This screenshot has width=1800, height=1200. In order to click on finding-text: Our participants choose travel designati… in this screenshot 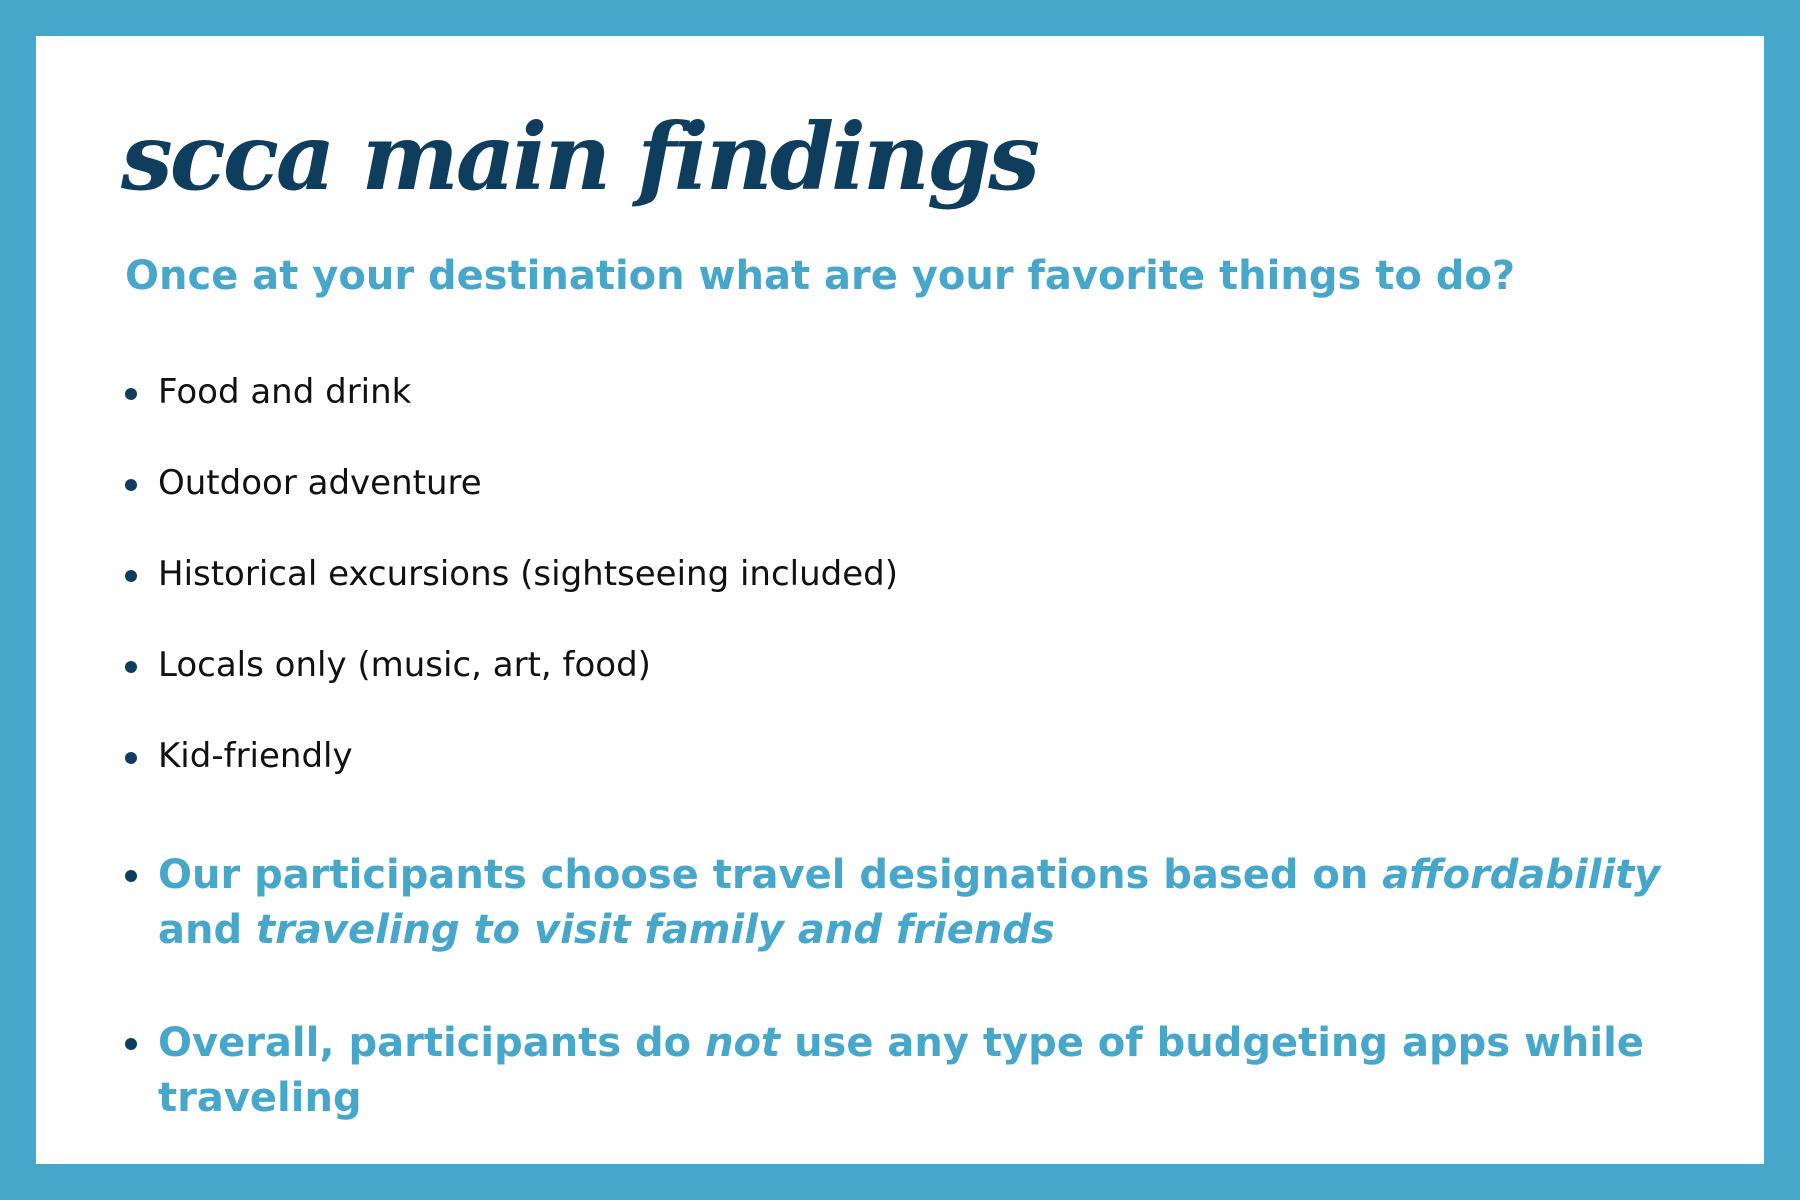, I will do `click(770, 875)`.